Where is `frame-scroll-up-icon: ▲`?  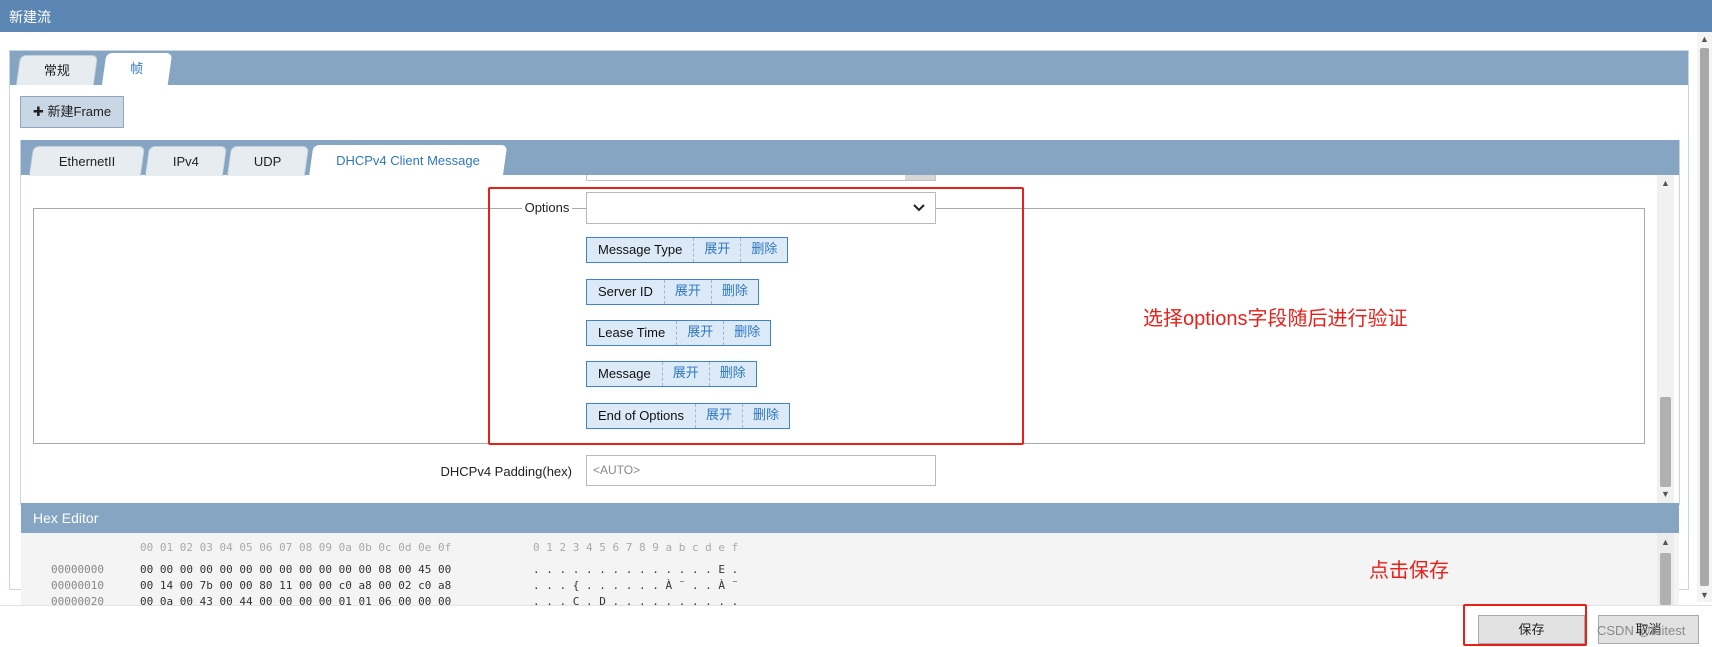
frame-scroll-up-icon: ▲ is located at coordinates (1665, 183).